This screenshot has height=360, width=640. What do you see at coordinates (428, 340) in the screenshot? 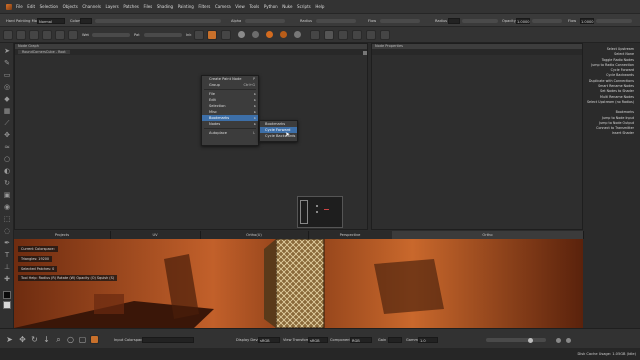
I see `gamma-field: 1.0` at bounding box center [428, 340].